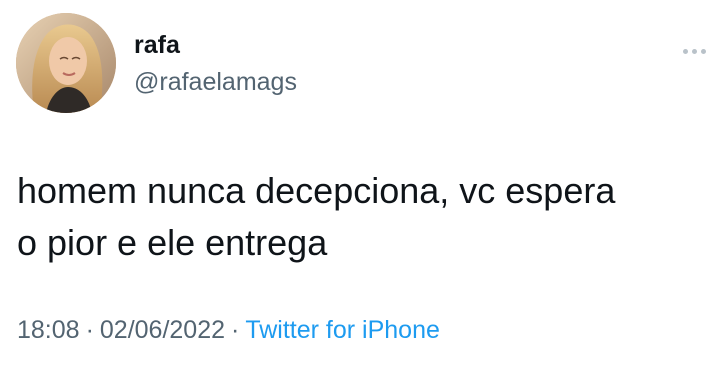 This screenshot has width=720, height=365. I want to click on avatar, so click(66, 63).